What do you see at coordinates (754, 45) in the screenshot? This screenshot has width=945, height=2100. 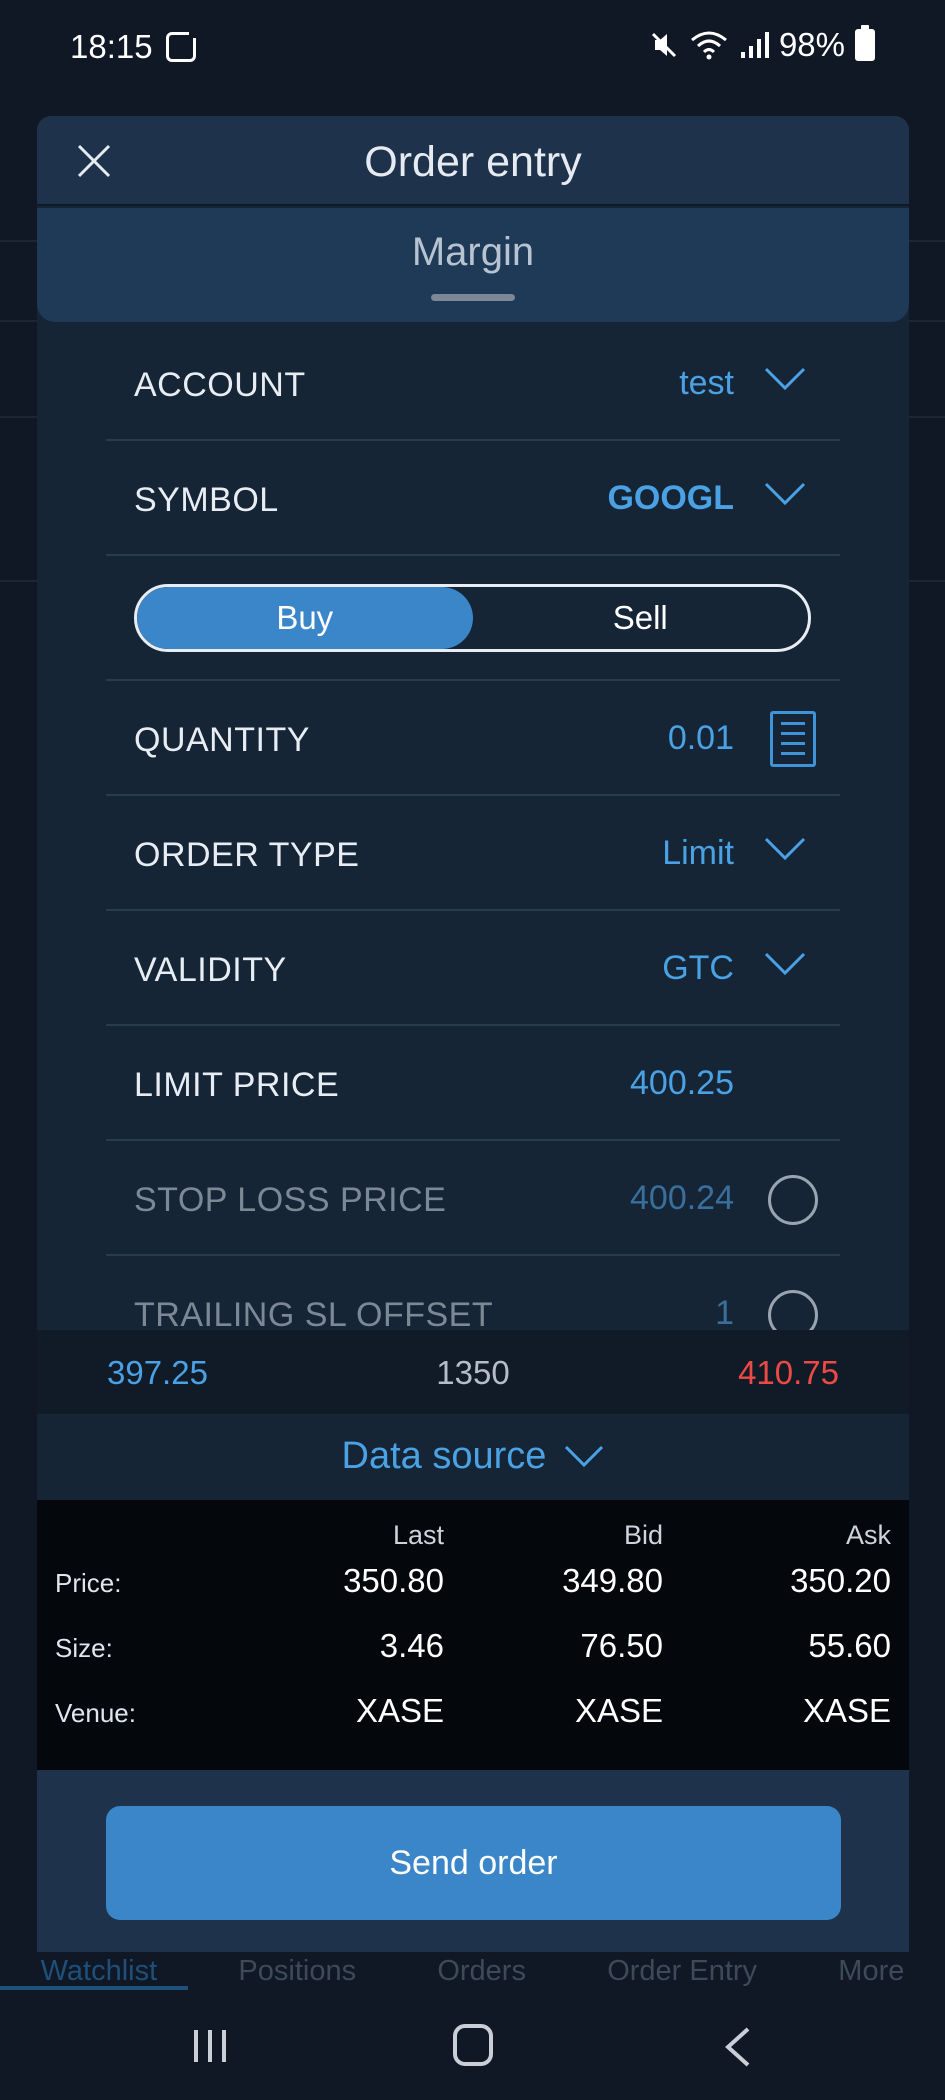 I see `signal-icon` at bounding box center [754, 45].